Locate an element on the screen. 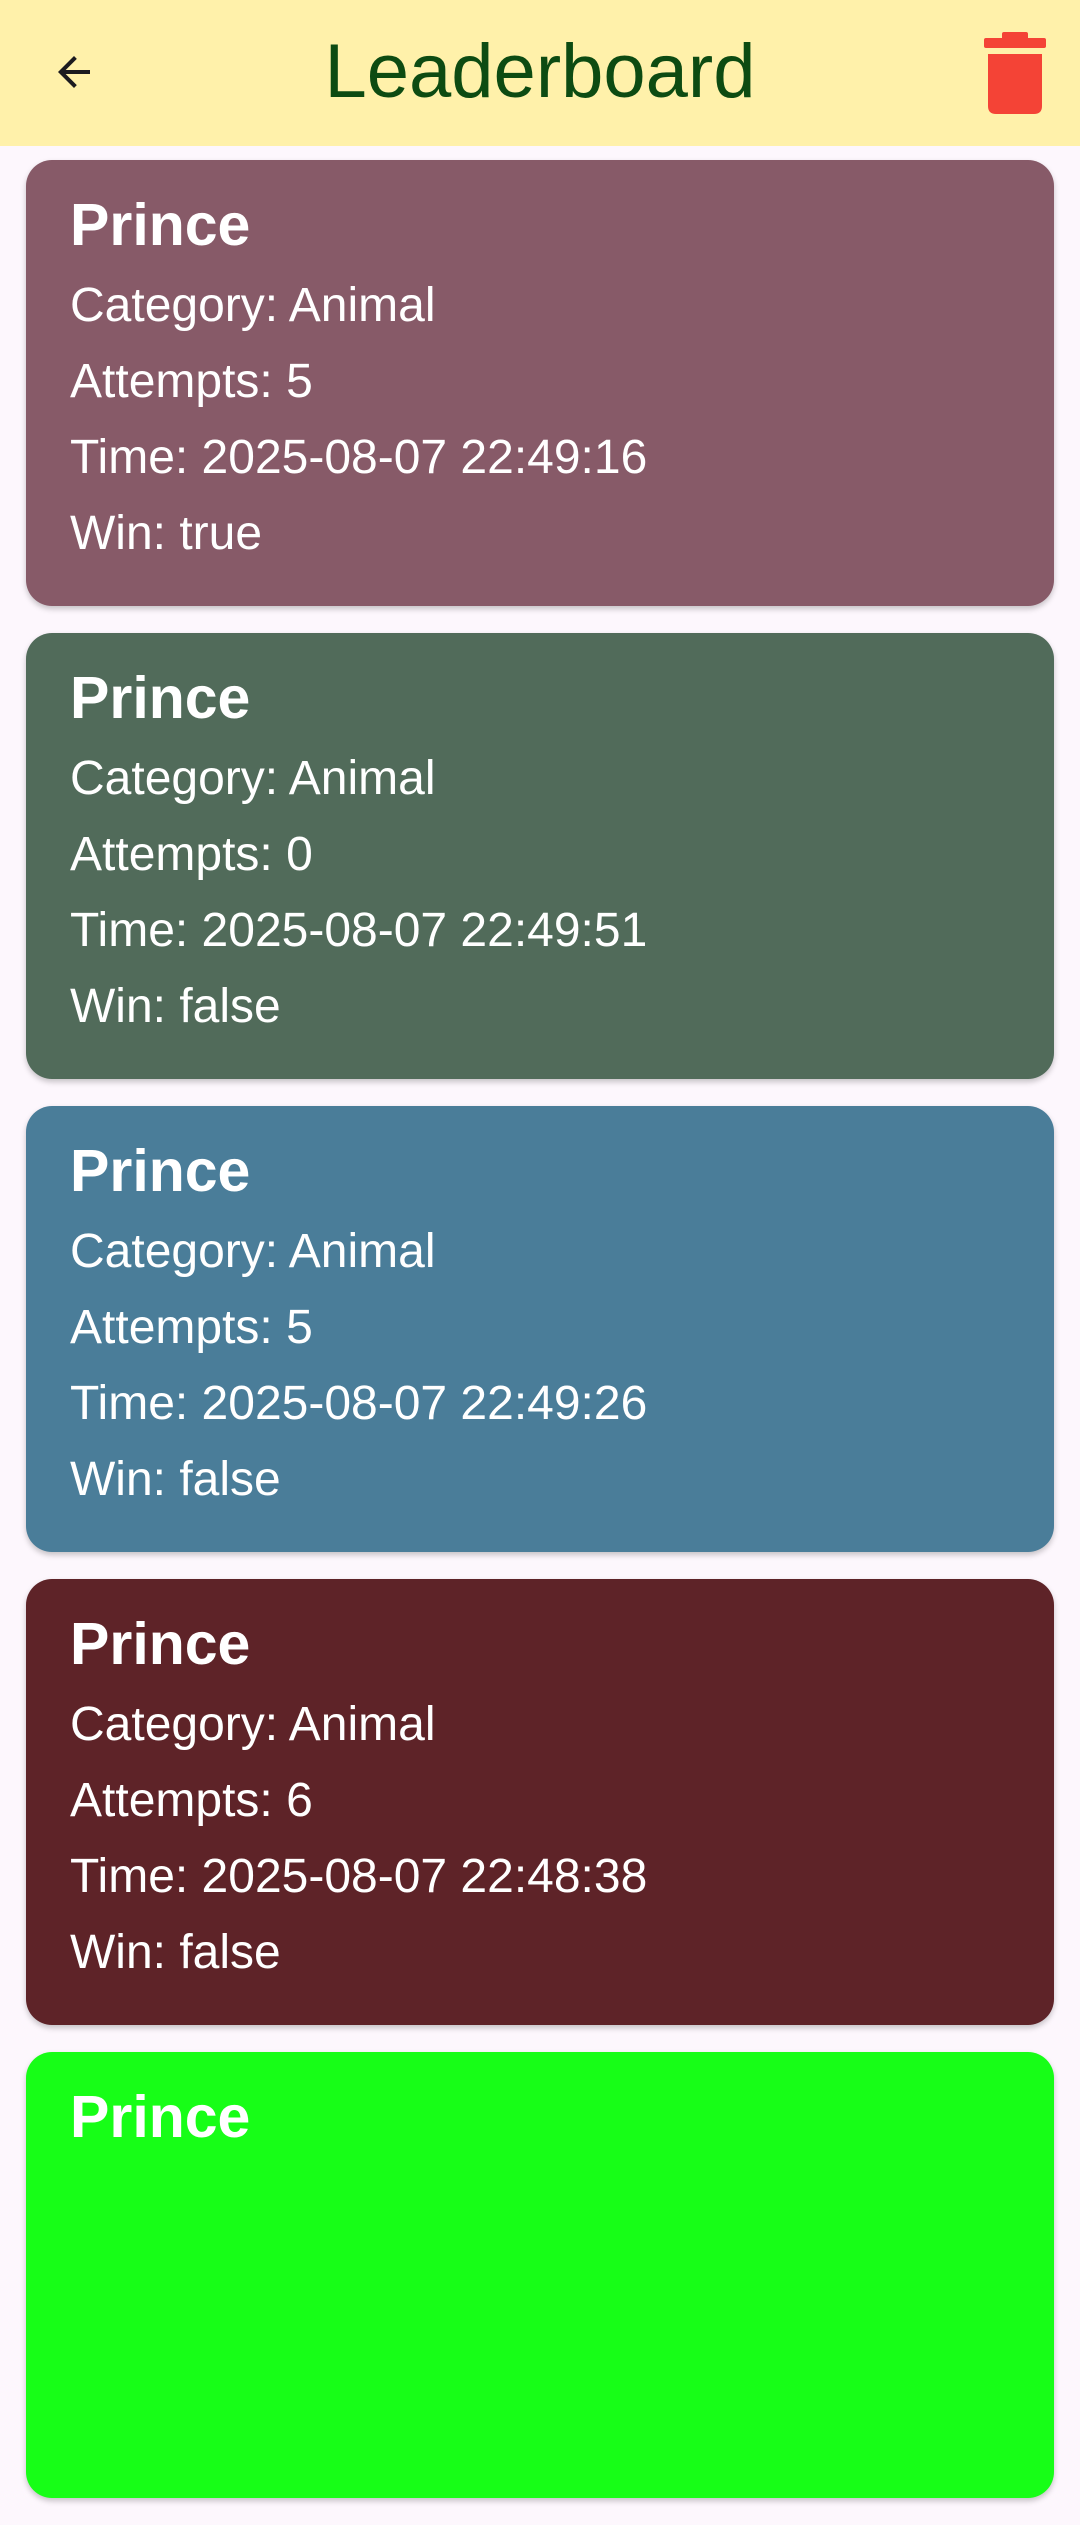 Image resolution: width=1080 pixels, height=2525 pixels. delete-button is located at coordinates (1015, 73).